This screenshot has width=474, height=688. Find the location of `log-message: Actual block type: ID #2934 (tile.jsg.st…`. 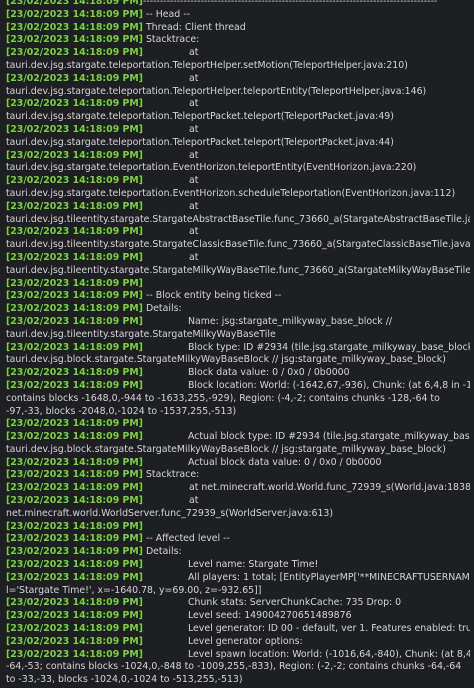

log-message: Actual block type: ID #2934 (tile.jsg.st… is located at coordinates (328, 437).